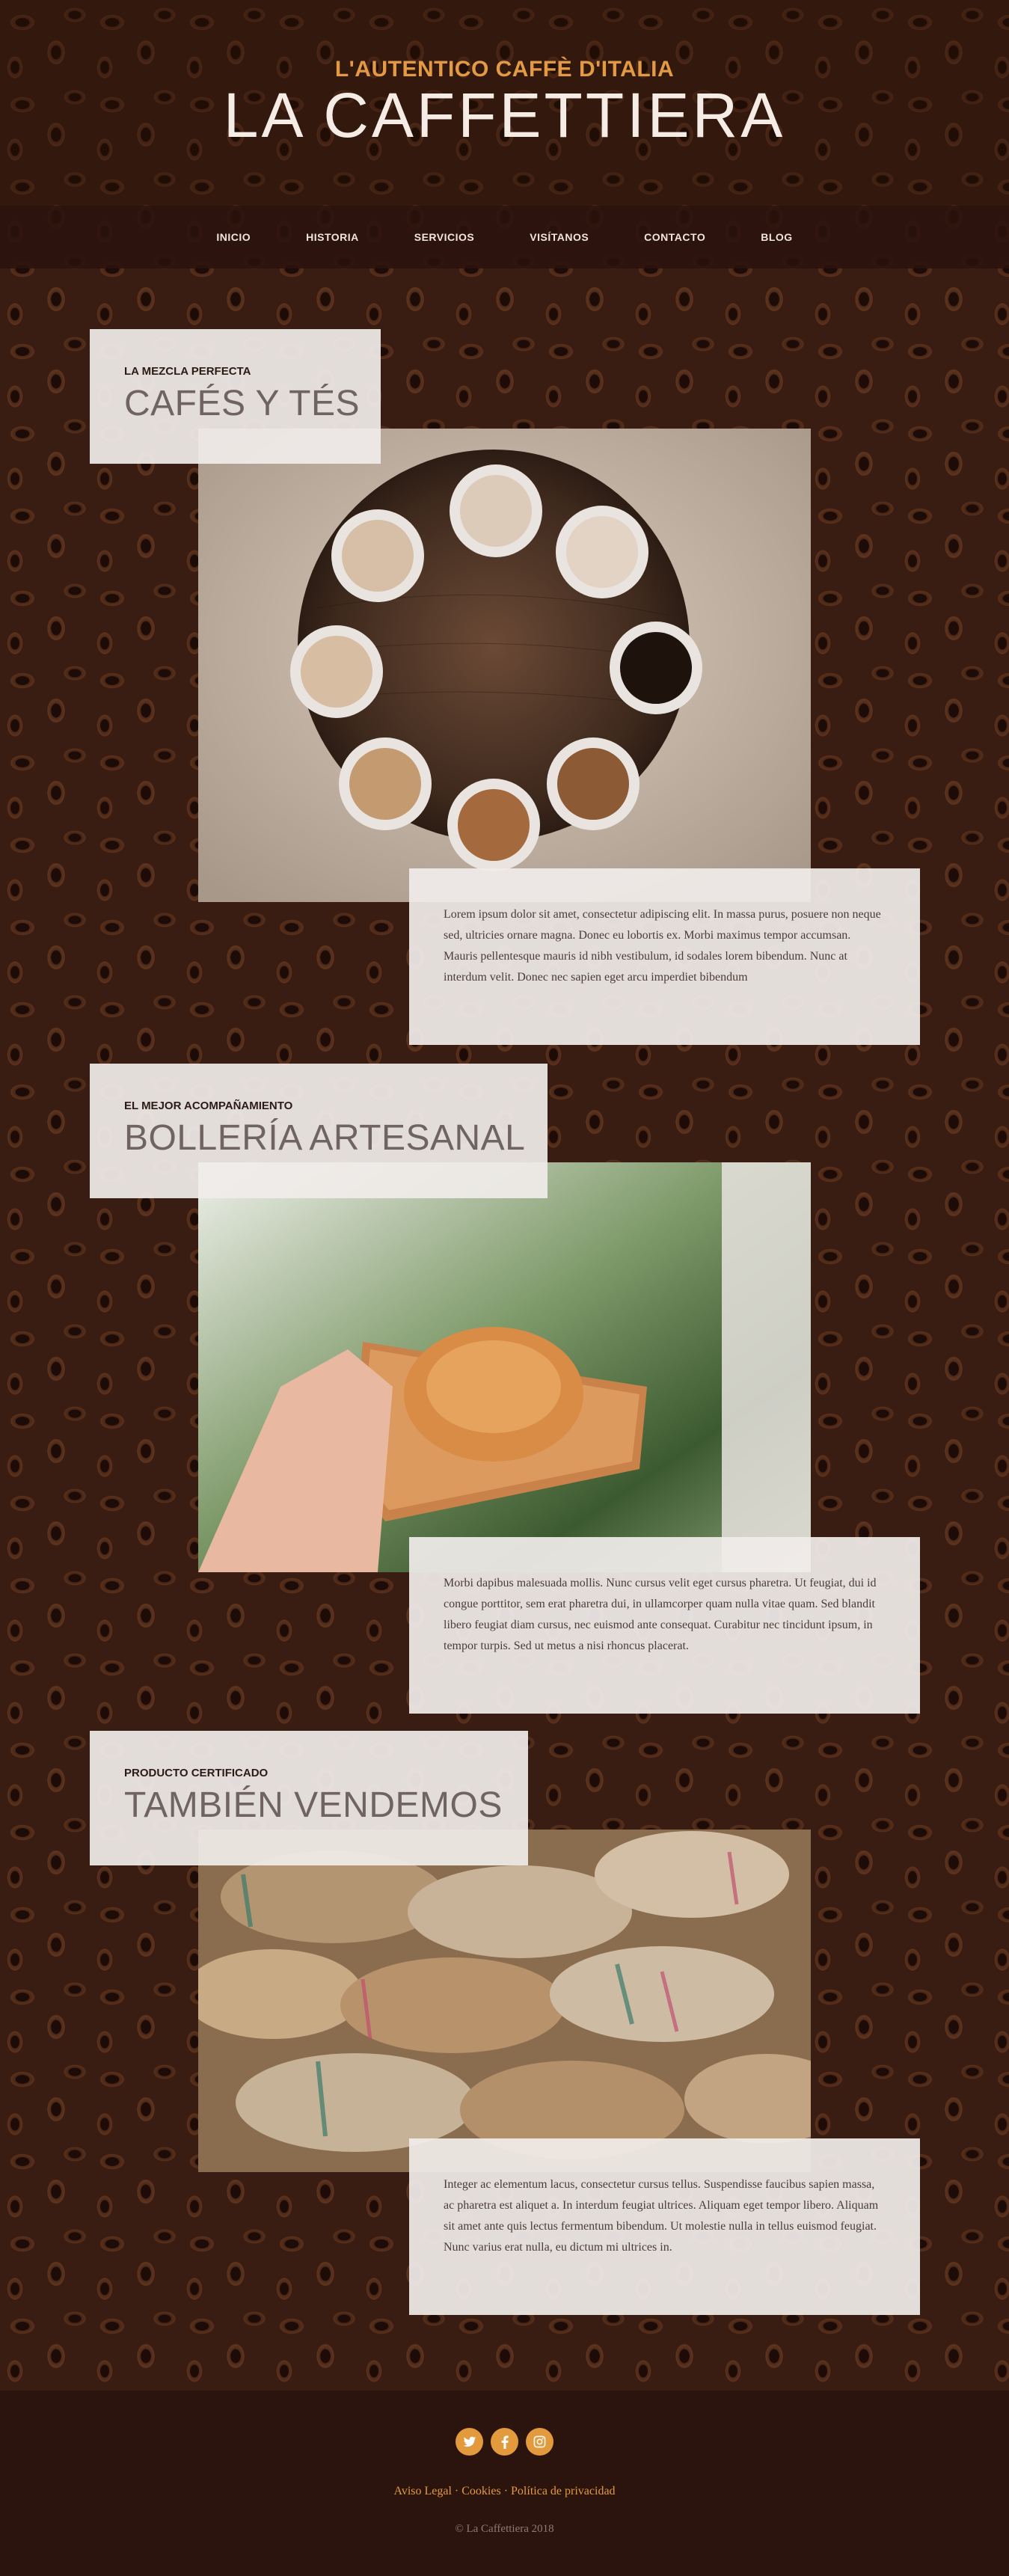 This screenshot has height=2576, width=1009. What do you see at coordinates (563, 2491) in the screenshot?
I see `footer-link-privacidad: Política de privacidad` at bounding box center [563, 2491].